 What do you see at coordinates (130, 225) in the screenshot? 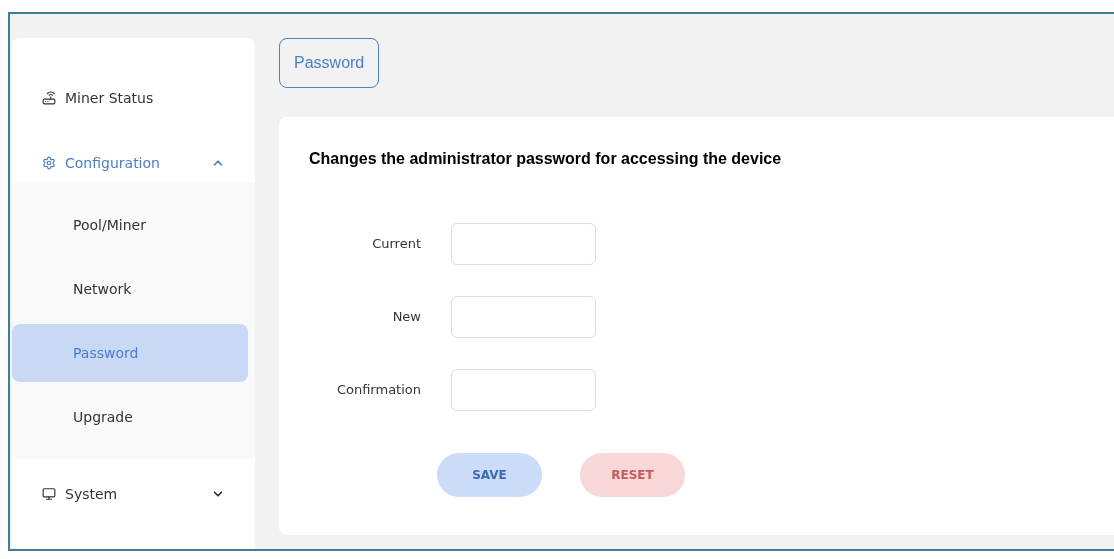
I see `sidebar-subitem: Pool/Miner` at bounding box center [130, 225].